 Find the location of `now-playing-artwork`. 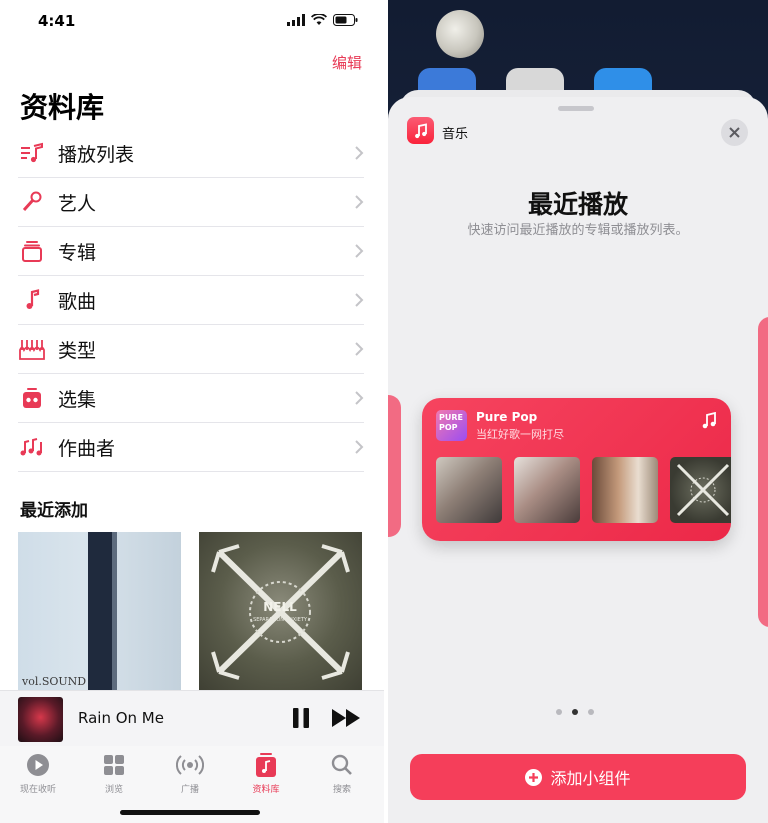

now-playing-artwork is located at coordinates (40, 719).